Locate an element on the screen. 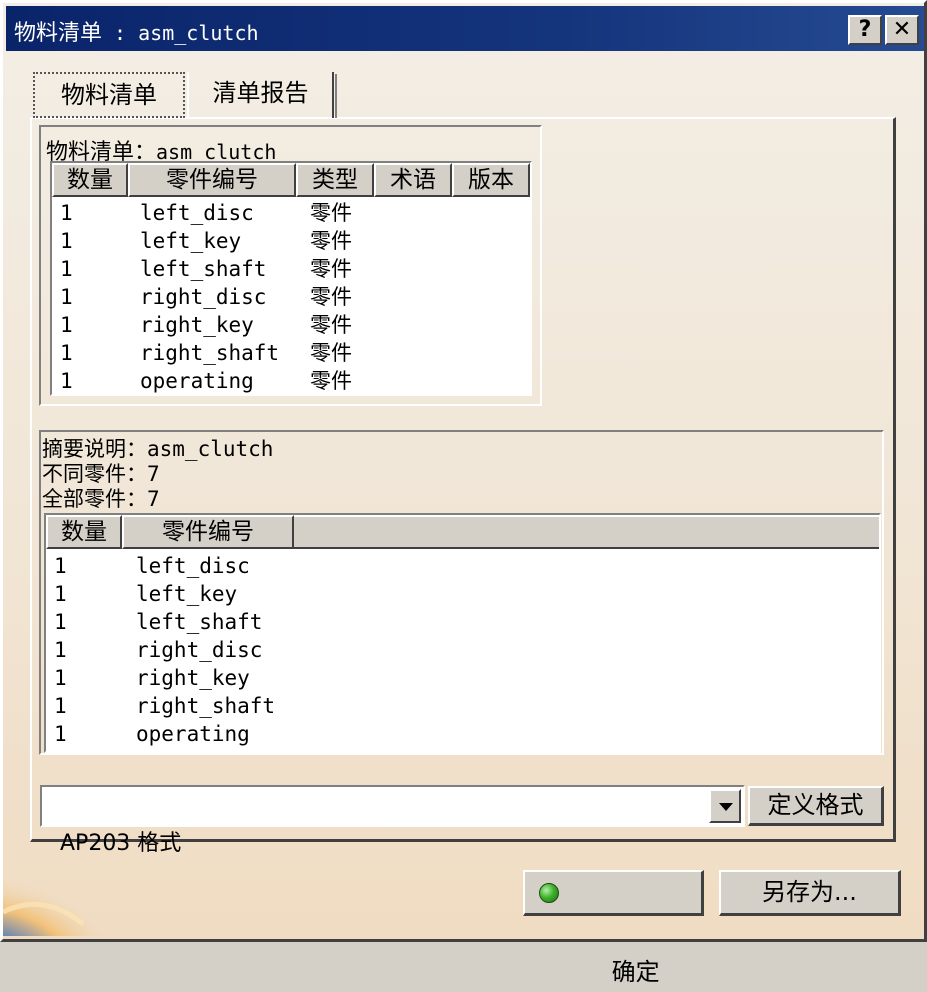  table-row: 1 left_key 零件 is located at coordinates (202, 241).